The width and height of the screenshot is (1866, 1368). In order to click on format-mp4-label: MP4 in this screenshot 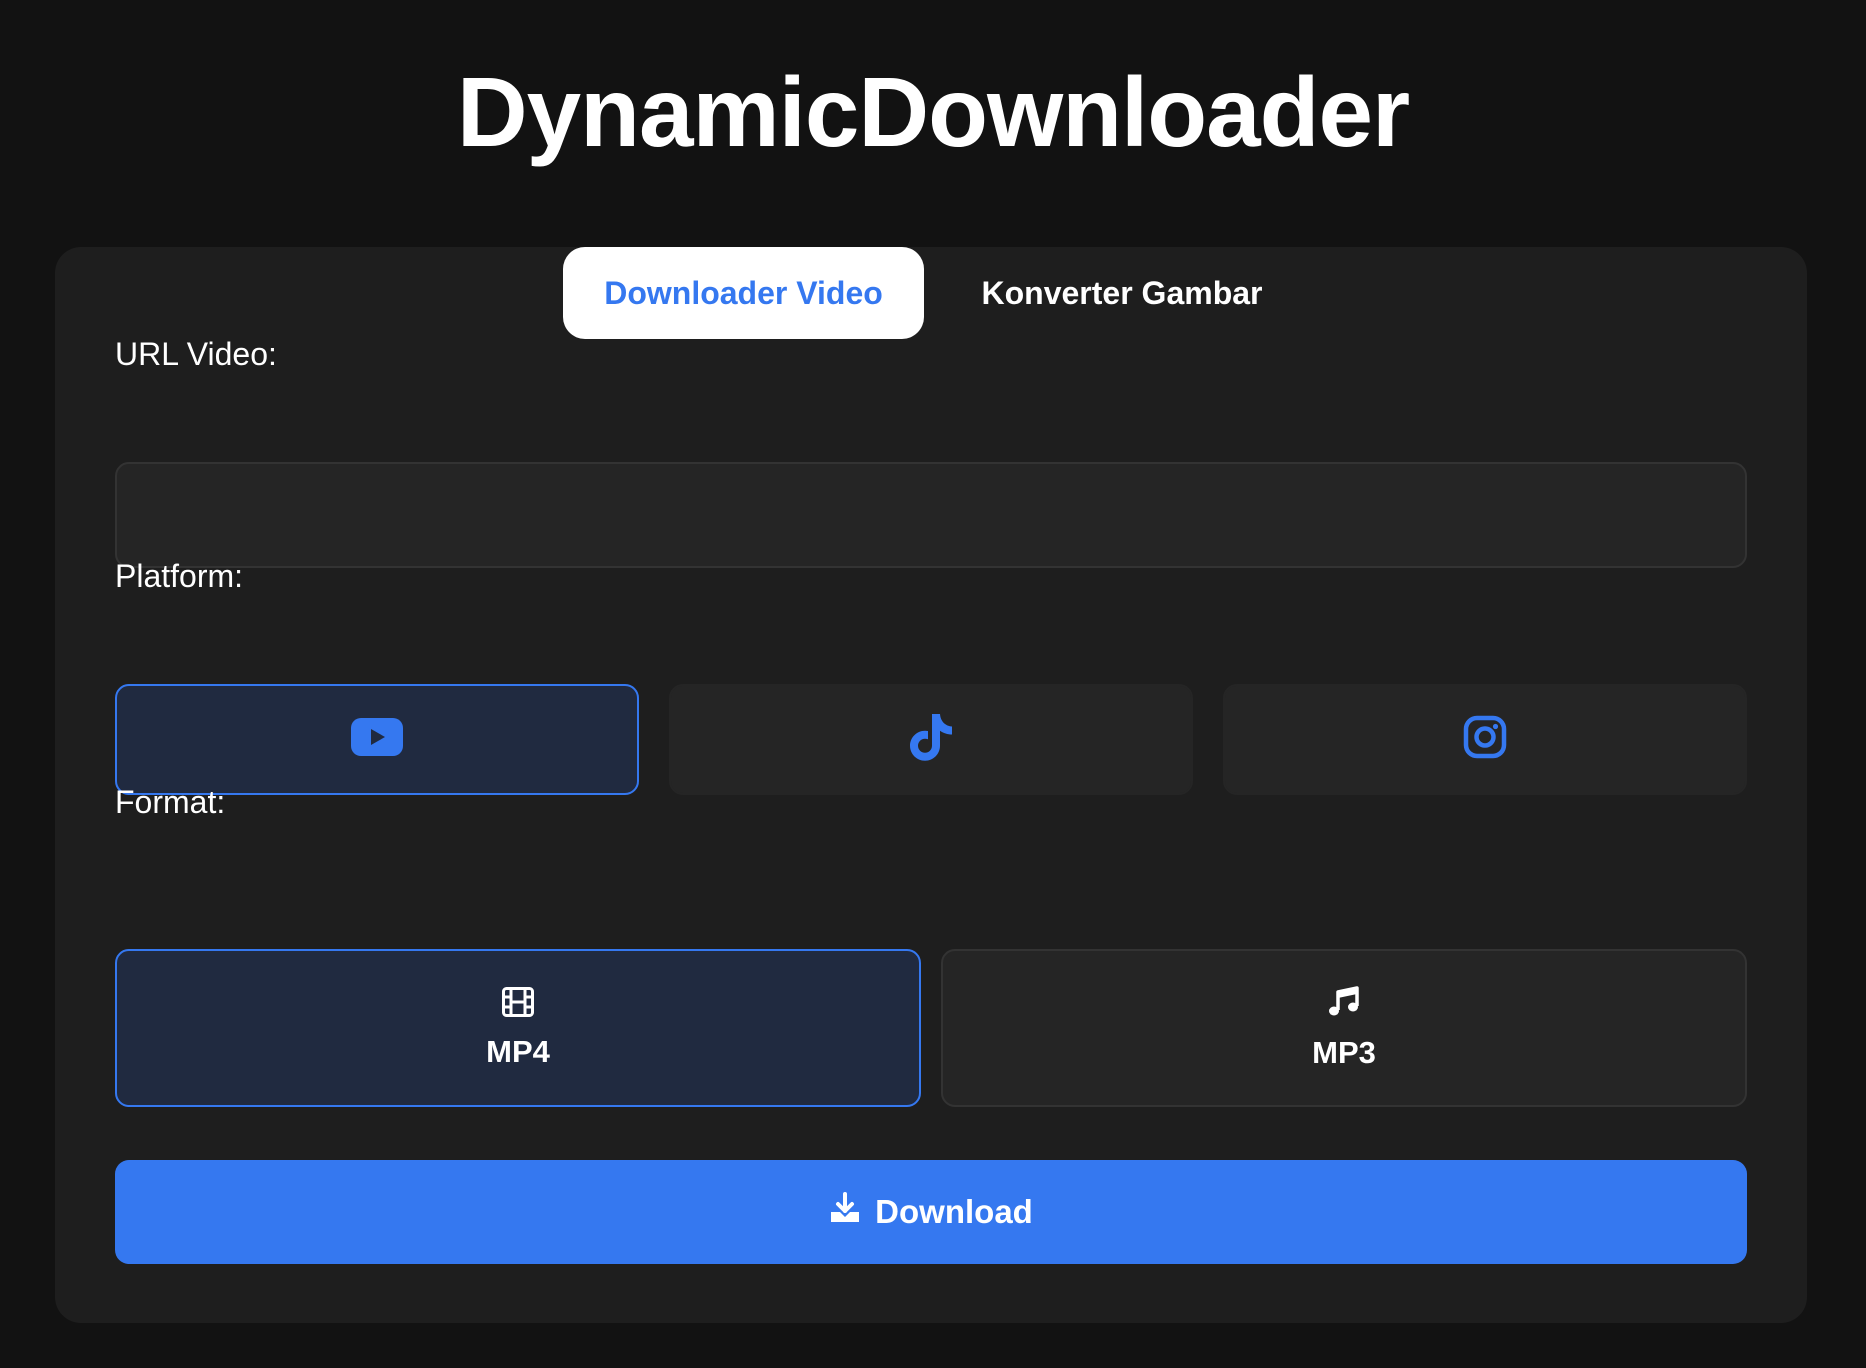, I will do `click(518, 1051)`.